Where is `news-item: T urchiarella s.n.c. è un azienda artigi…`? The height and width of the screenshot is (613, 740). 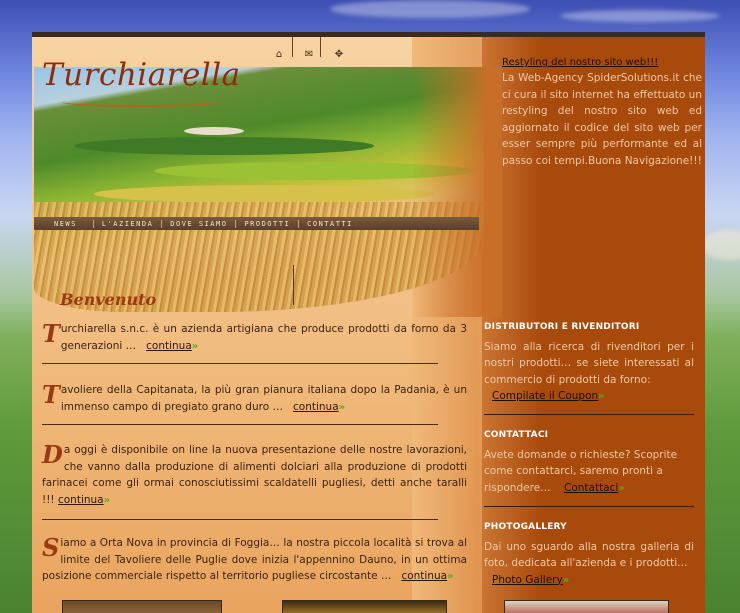 news-item: T urchiarella s.n.c. è un azienda artigi… is located at coordinates (254, 335).